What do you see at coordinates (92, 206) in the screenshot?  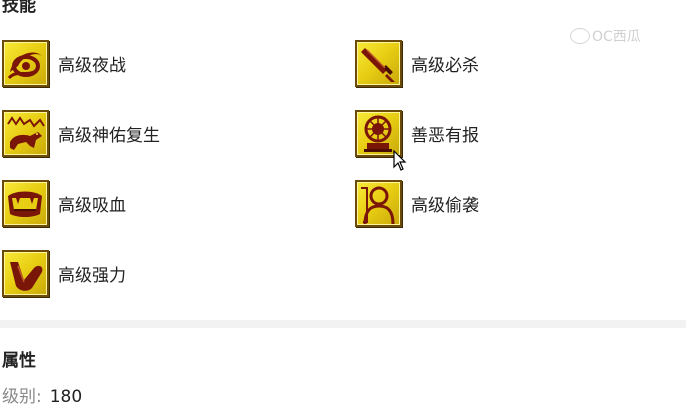 I see `skill-label: 高级吸血` at bounding box center [92, 206].